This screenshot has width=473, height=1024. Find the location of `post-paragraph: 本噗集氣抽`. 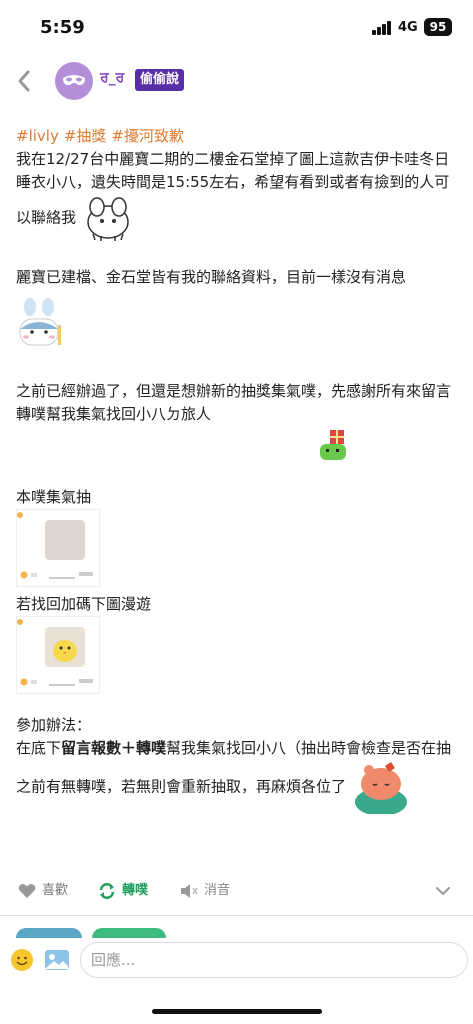

post-paragraph: 本噗集氣抽 is located at coordinates (236, 497).